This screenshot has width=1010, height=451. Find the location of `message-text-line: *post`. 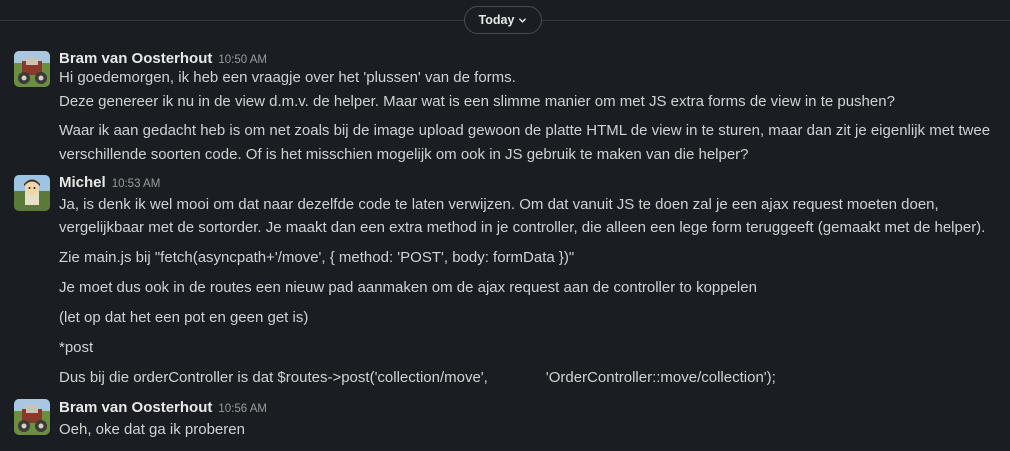

message-text-line: *post is located at coordinates (76, 347).